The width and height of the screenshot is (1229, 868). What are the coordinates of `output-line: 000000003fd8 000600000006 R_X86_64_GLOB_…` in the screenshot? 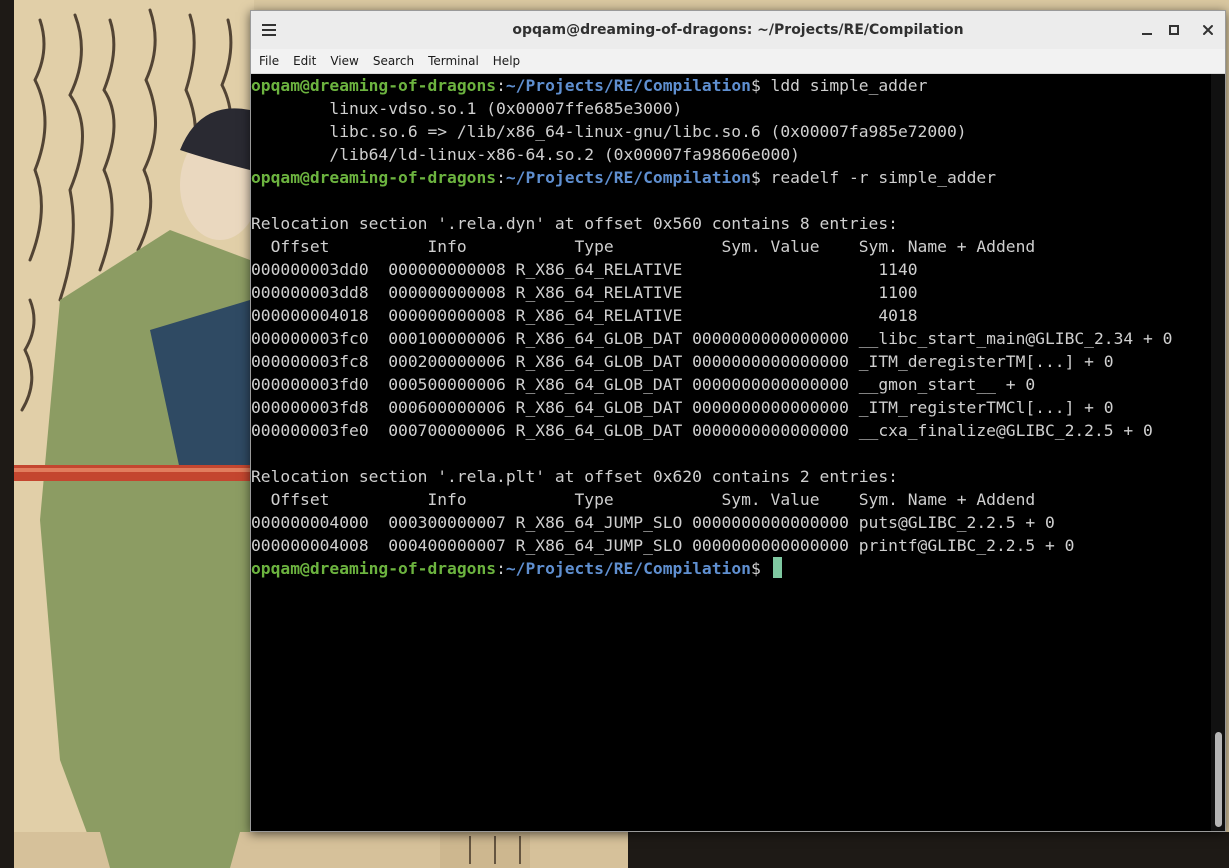 It's located at (682, 407).